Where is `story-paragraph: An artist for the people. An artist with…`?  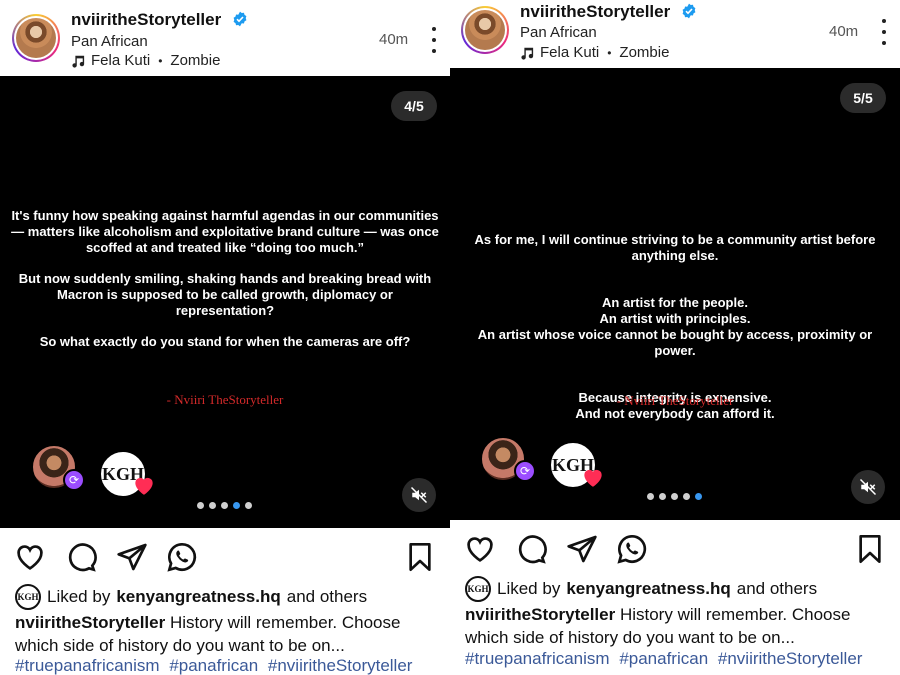
story-paragraph: An artist for the people. An artist with… is located at coordinates (675, 326).